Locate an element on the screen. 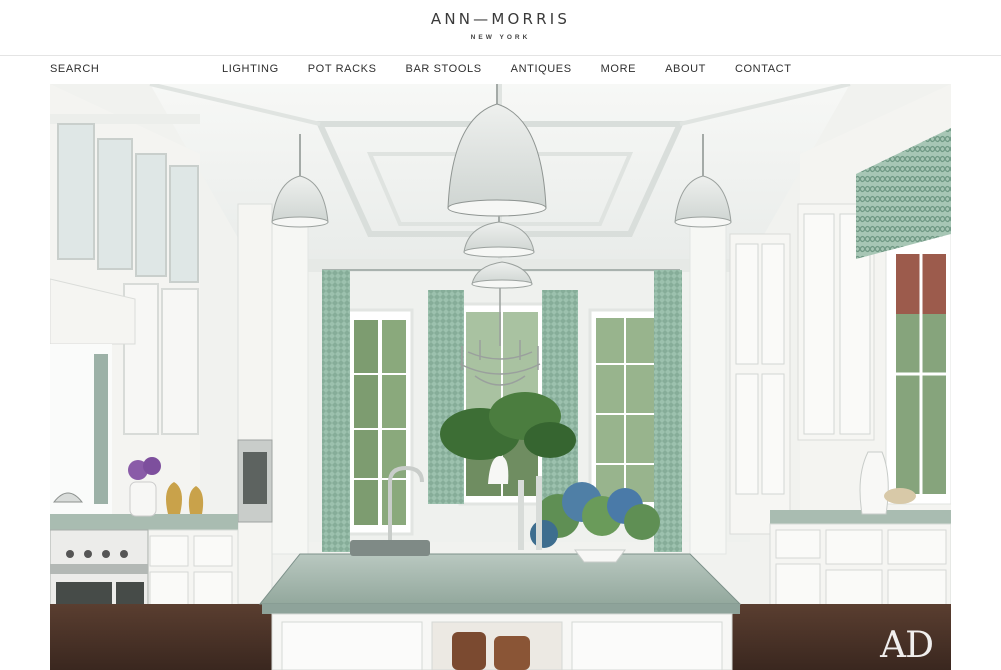 Image resolution: width=1001 pixels, height=670 pixels. wall-oven-column is located at coordinates (255, 404).